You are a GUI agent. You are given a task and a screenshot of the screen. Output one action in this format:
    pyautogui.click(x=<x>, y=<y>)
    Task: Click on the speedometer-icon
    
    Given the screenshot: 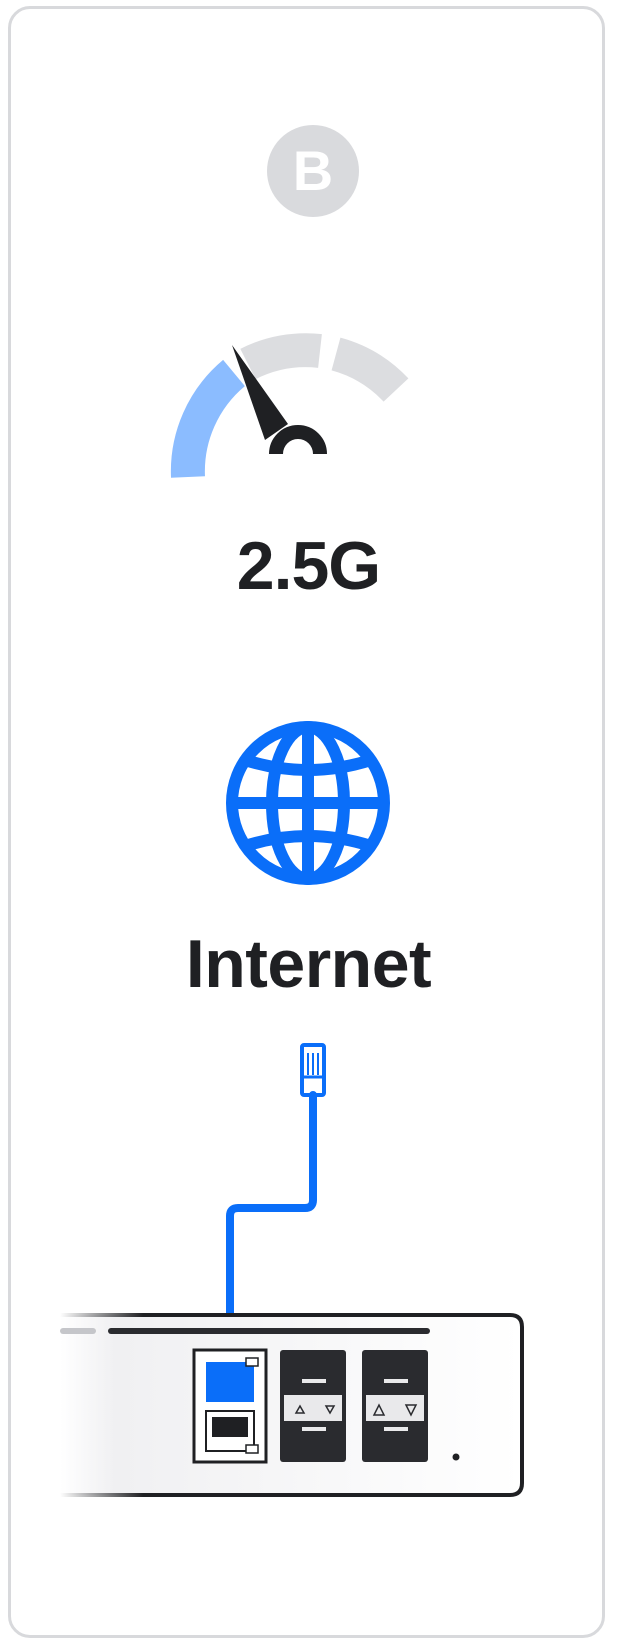 What is the action you would take?
    pyautogui.click(x=289, y=405)
    